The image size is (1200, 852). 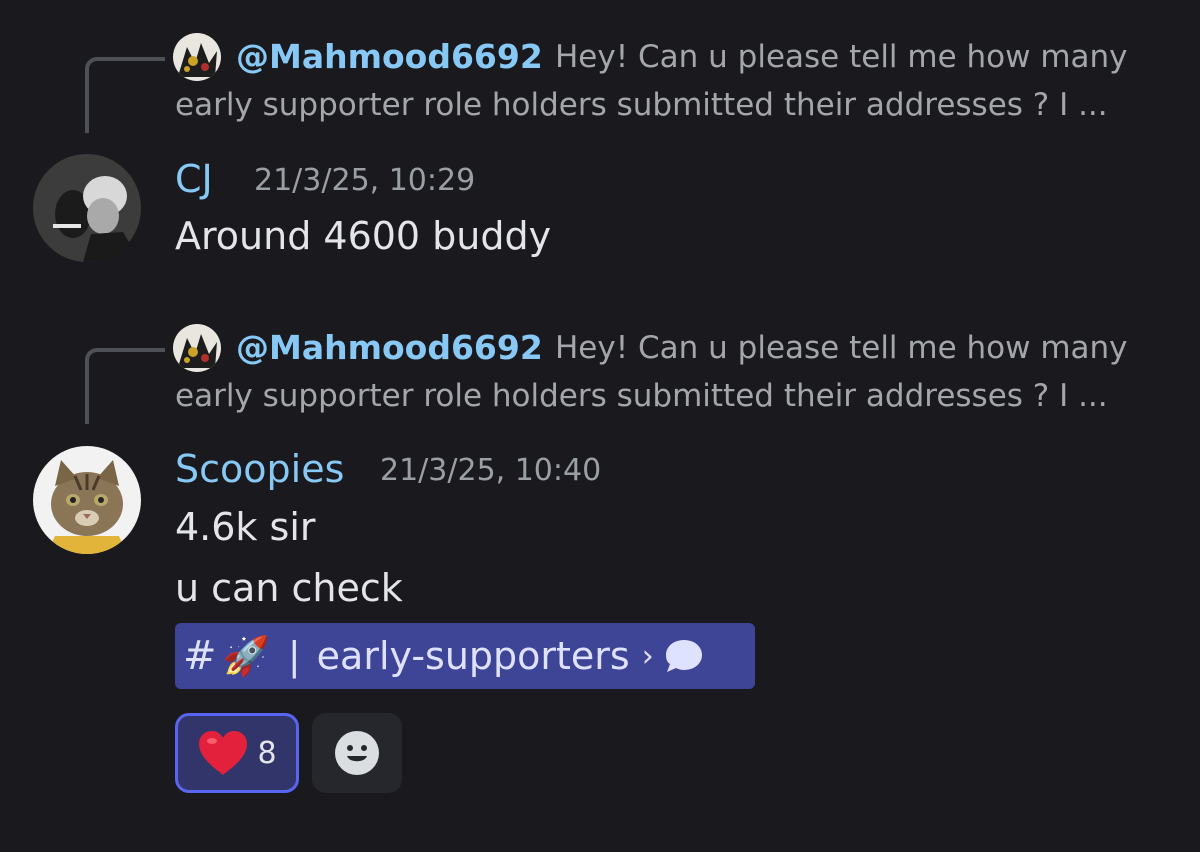 I want to click on add-reaction-button, so click(x=357, y=753).